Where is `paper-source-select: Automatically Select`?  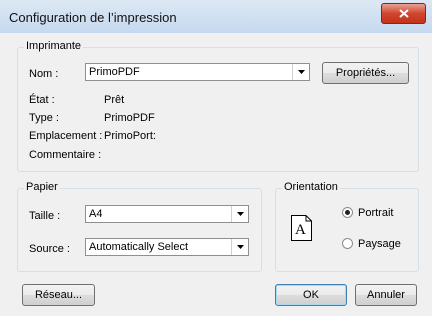
paper-source-select: Automatically Select is located at coordinates (167, 247).